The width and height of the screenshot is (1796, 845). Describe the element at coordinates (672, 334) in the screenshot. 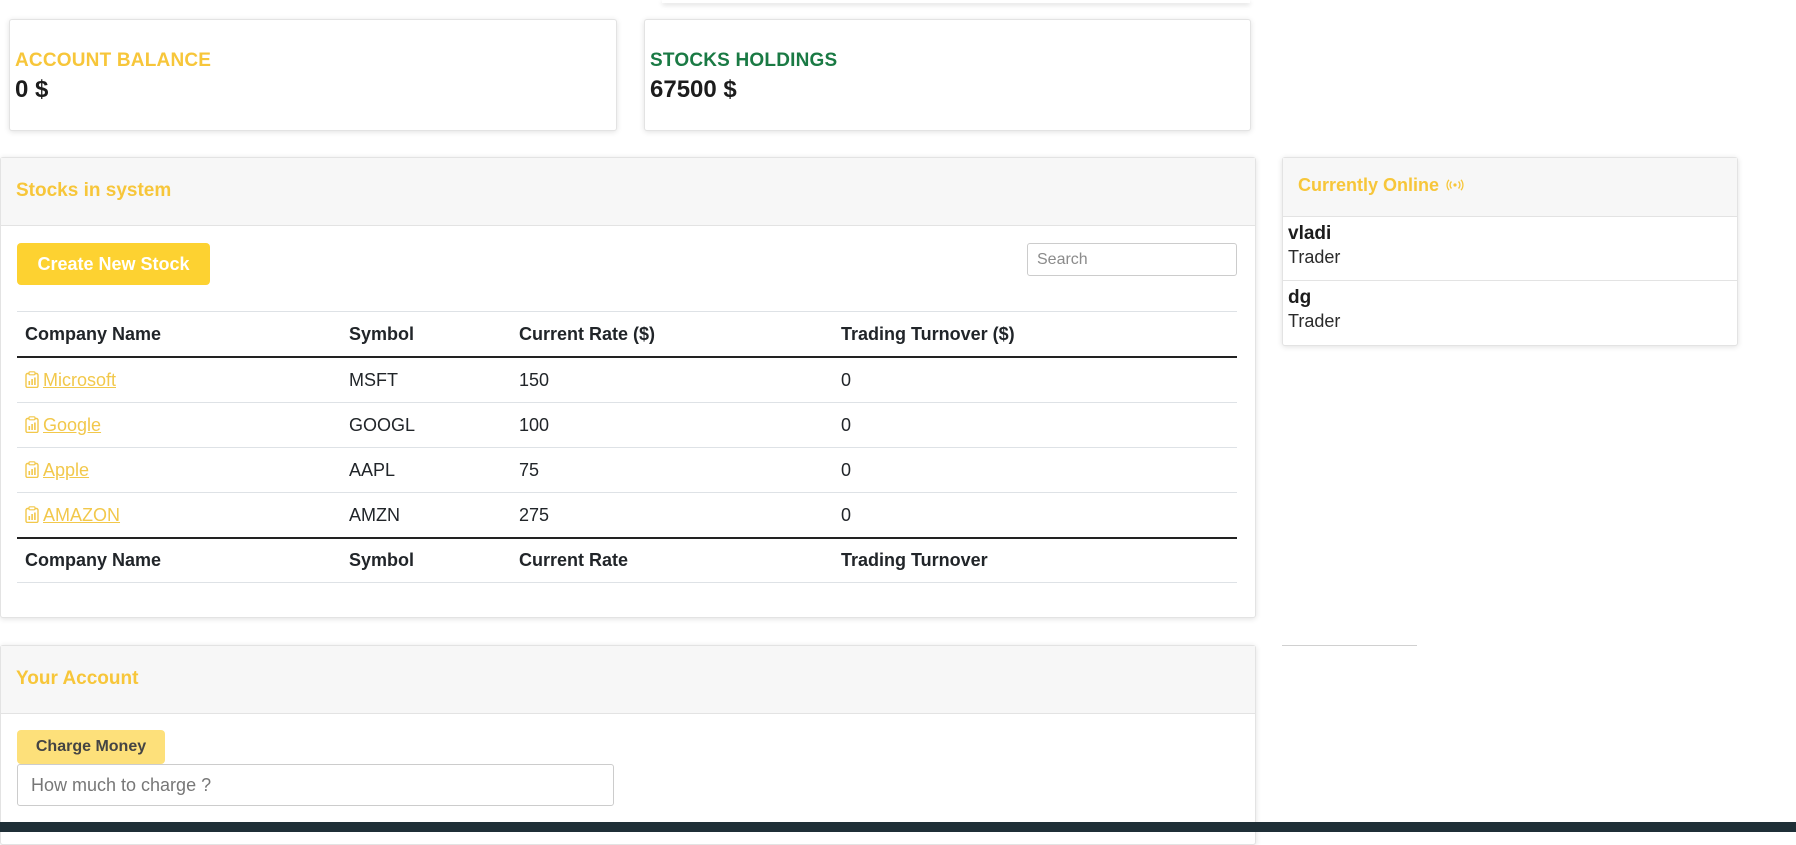

I see `column-header-rate: Current Rate ($)` at that location.